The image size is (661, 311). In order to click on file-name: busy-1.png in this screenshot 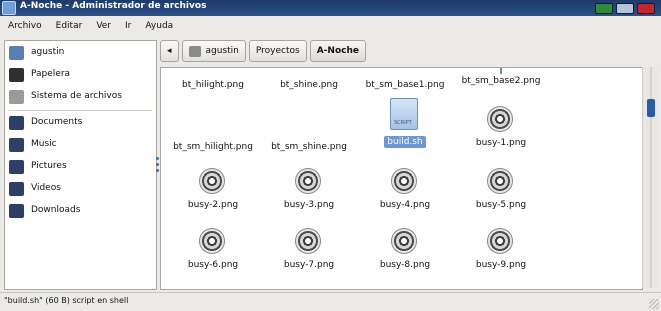, I will do `click(501, 143)`.